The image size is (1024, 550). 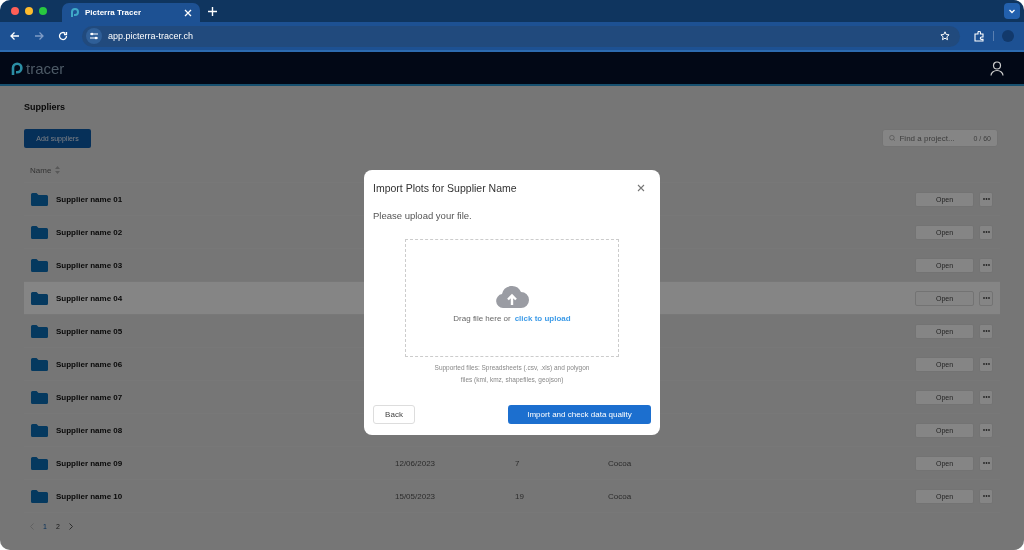 I want to click on address-field: app.picterra-tracer.ch, so click(x=521, y=36).